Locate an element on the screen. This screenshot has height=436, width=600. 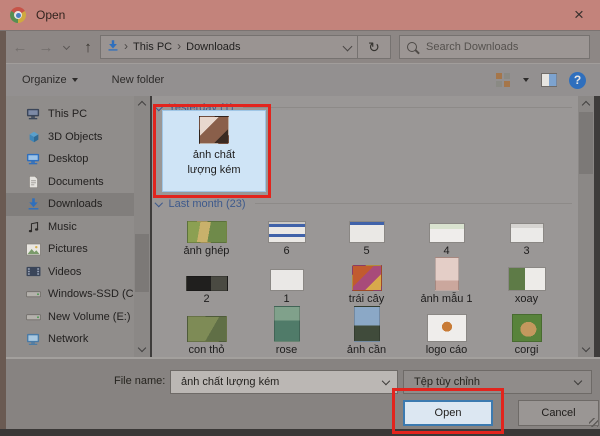
sidebar-item-network: Network is located at coordinates (70, 339).